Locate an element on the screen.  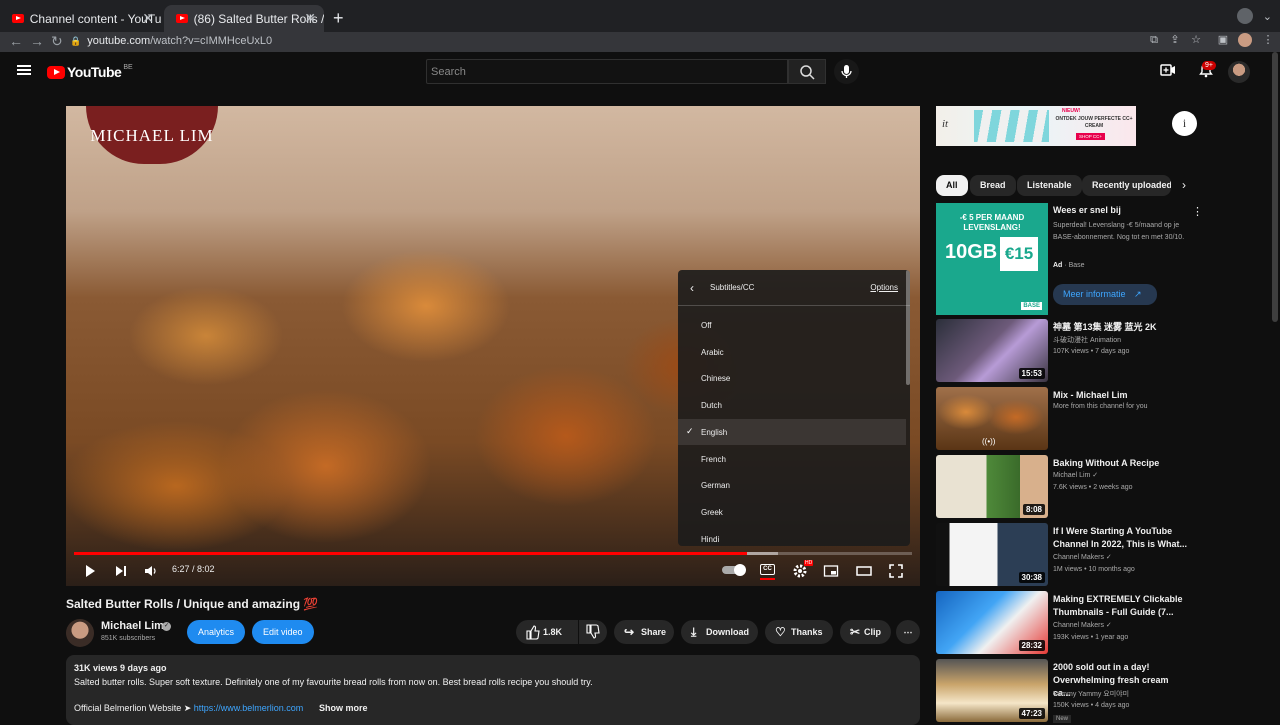
video-thumbnail: 28:32 is located at coordinates (992, 622).